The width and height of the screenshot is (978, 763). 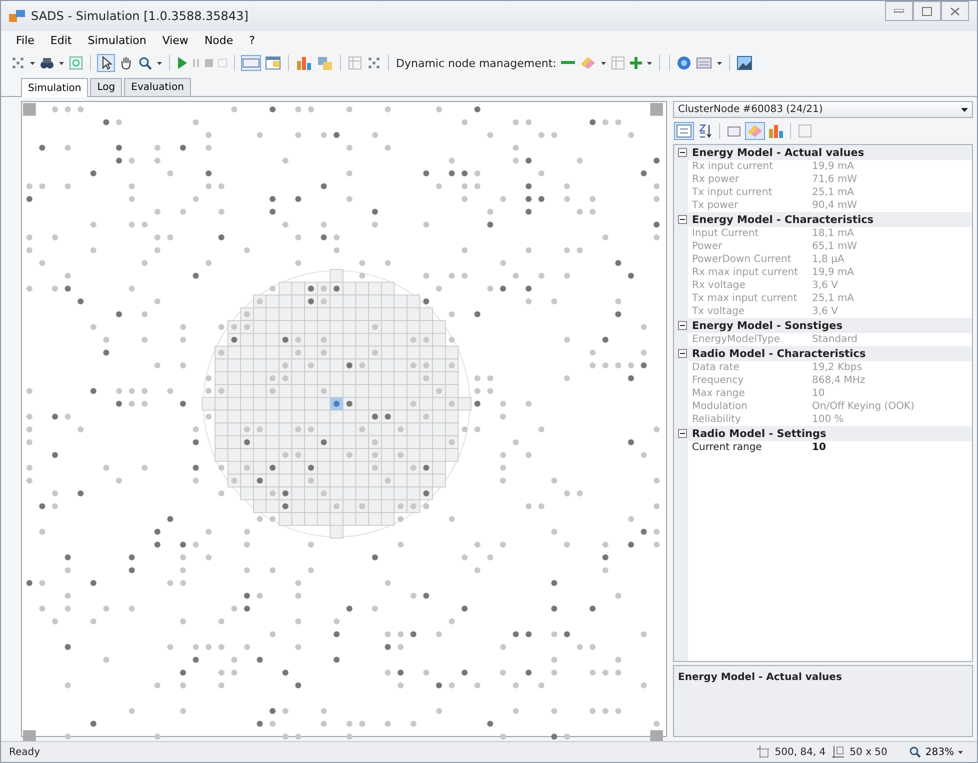 What do you see at coordinates (733, 166) in the screenshot?
I see `property-name: Rx input current` at bounding box center [733, 166].